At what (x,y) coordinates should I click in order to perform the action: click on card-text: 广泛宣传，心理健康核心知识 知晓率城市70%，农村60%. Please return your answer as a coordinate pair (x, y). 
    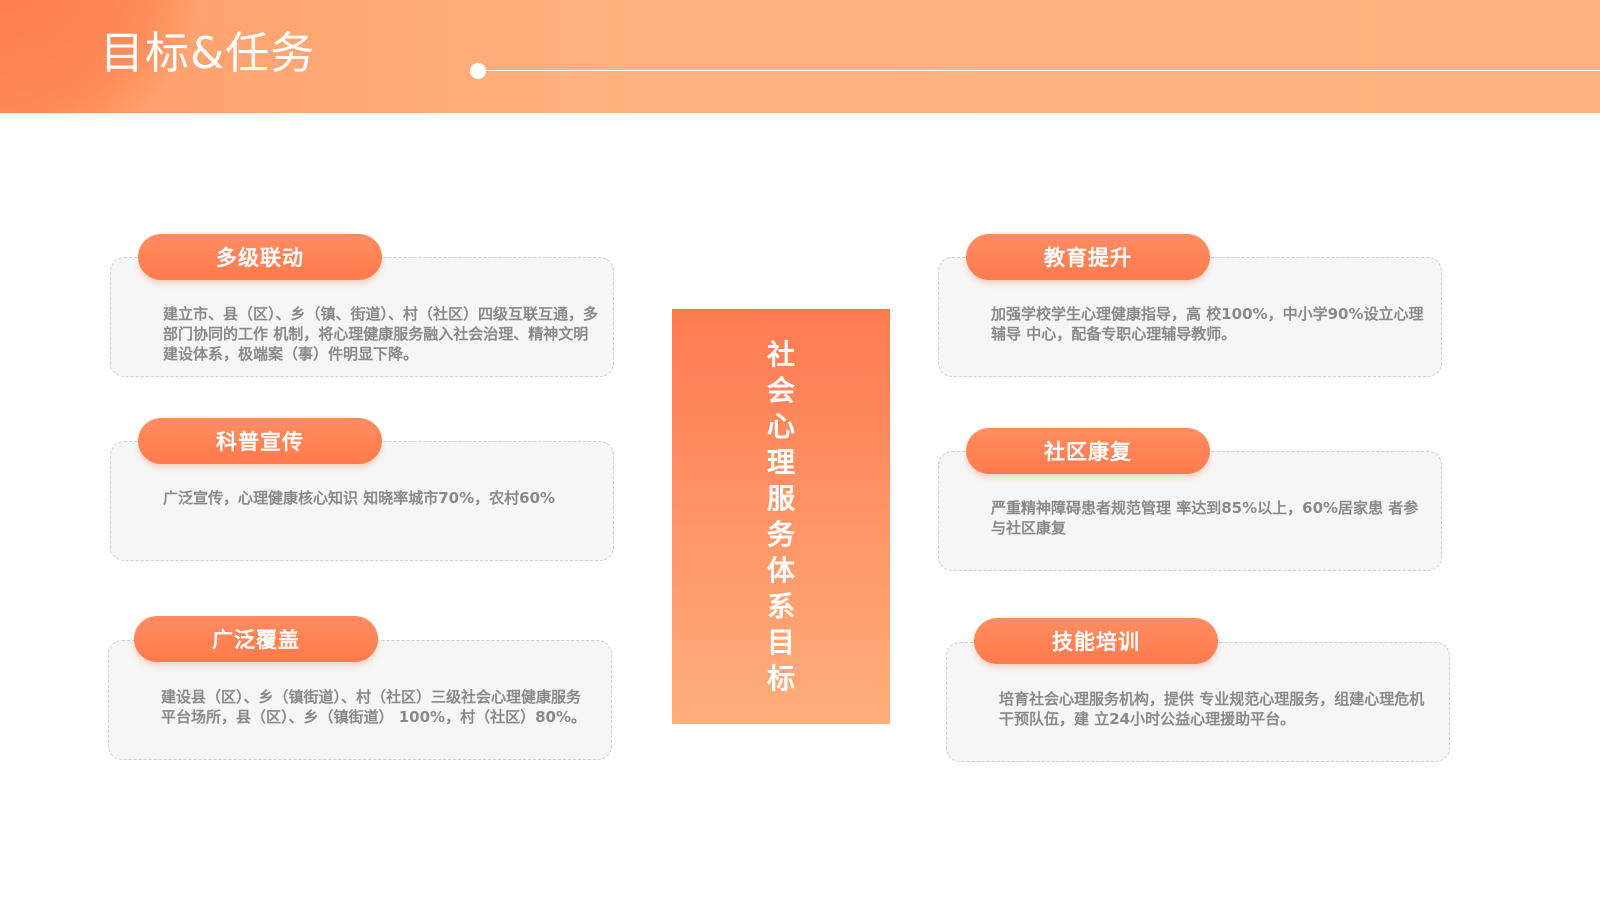
    Looking at the image, I should click on (359, 498).